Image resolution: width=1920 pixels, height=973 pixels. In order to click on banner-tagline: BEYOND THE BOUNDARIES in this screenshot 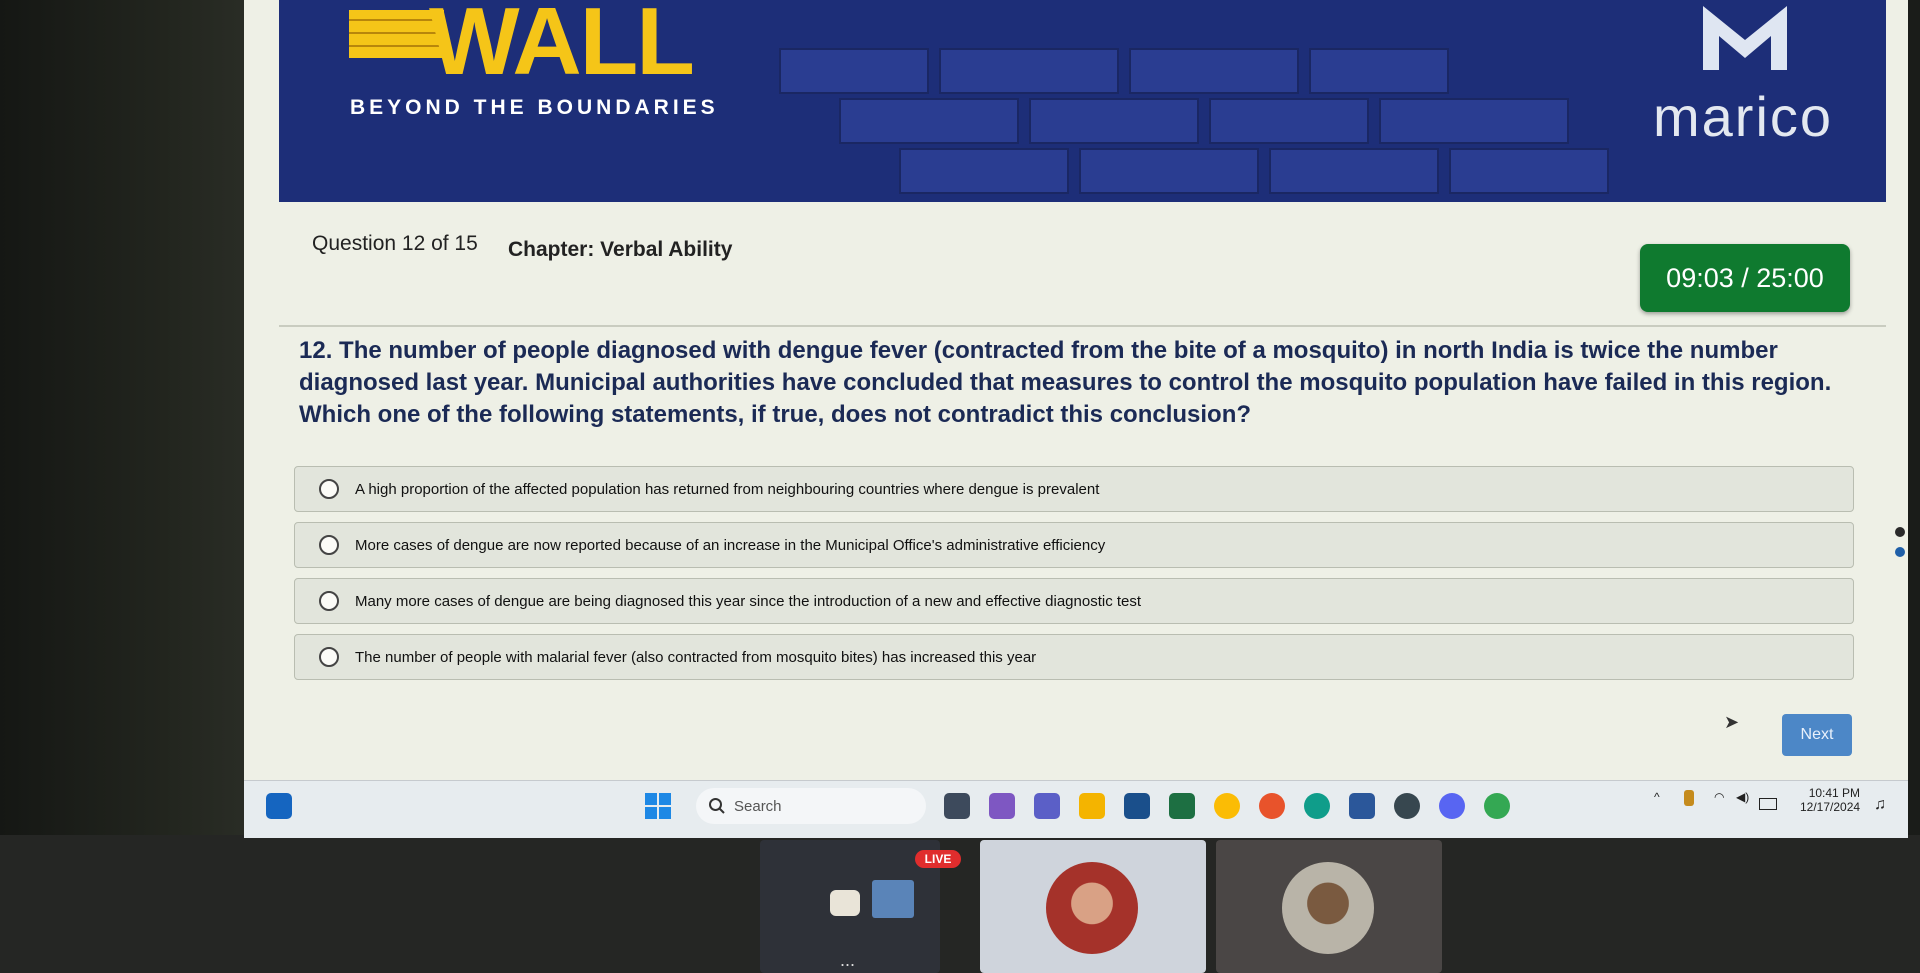, I will do `click(534, 107)`.